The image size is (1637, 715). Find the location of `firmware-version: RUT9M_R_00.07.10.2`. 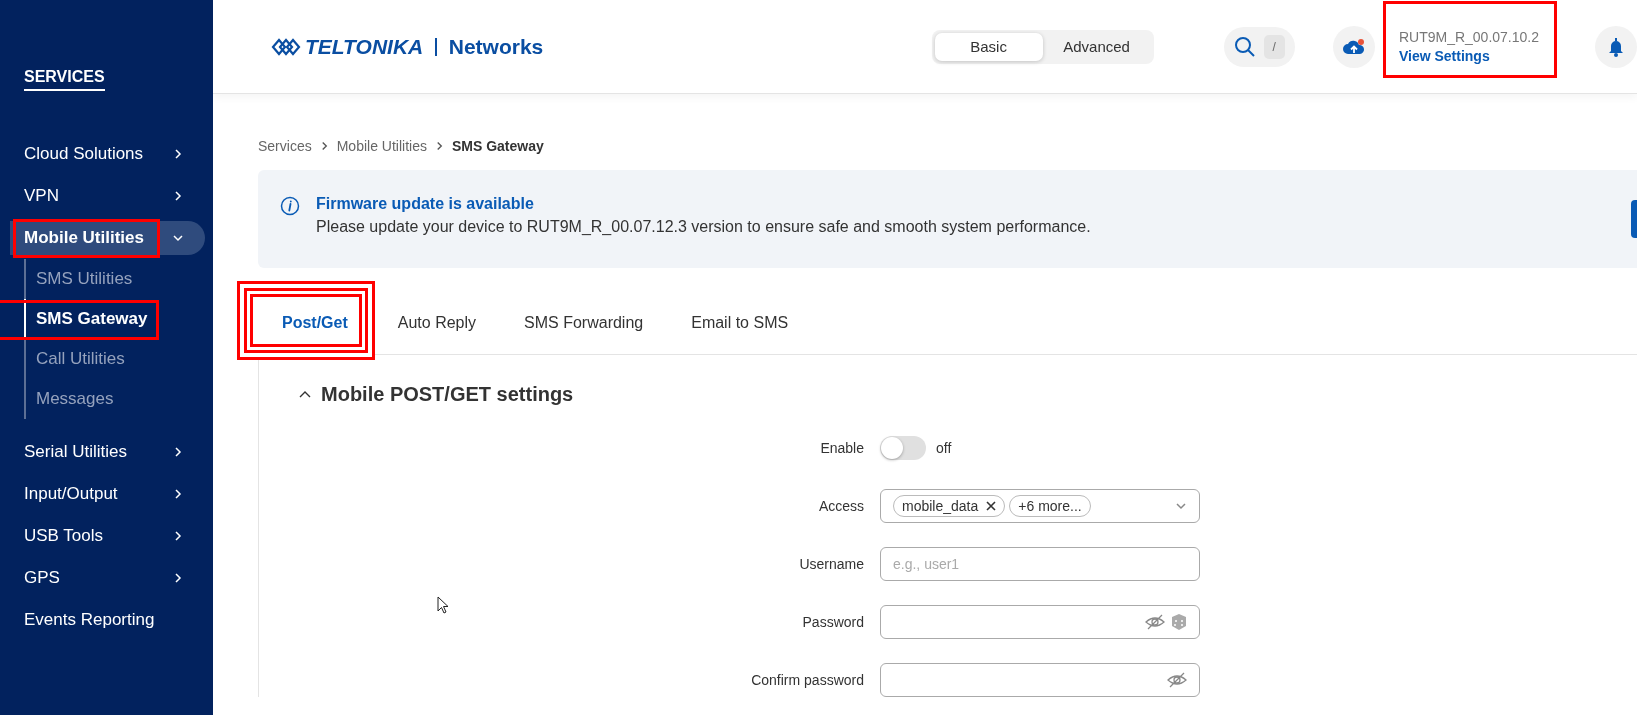

firmware-version: RUT9M_R_00.07.10.2 is located at coordinates (1468, 37).